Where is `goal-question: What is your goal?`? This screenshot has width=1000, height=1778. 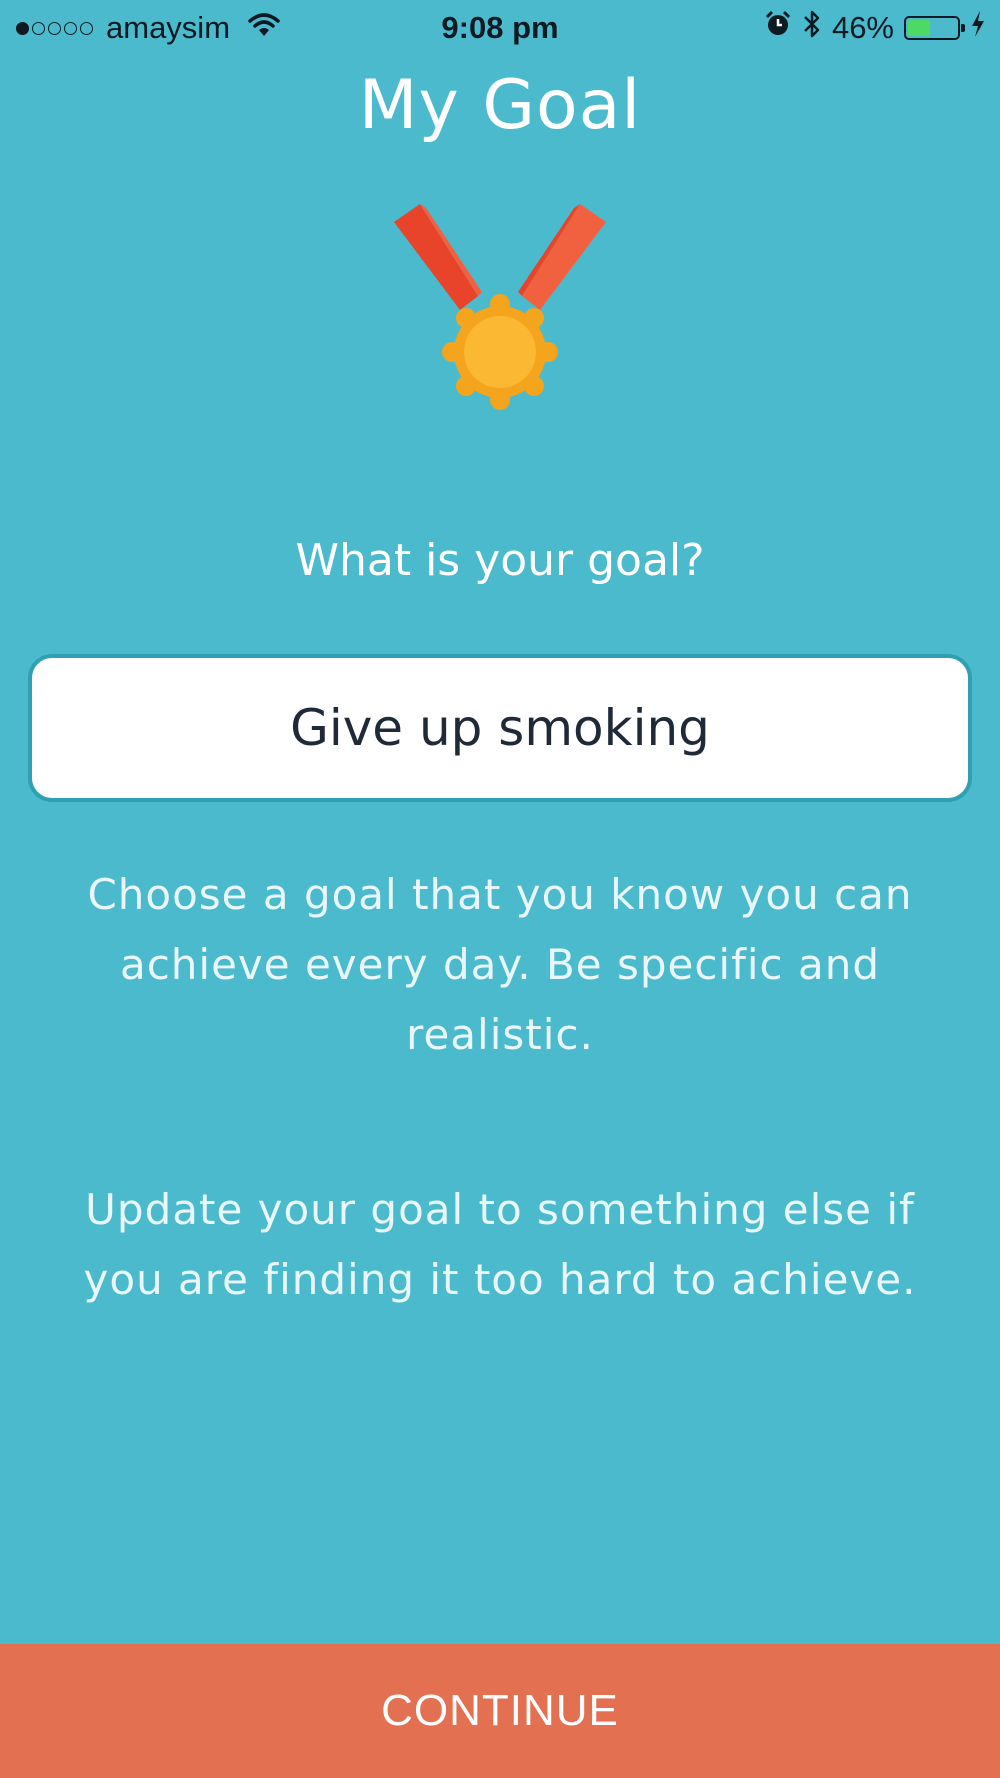
goal-question: What is your goal? is located at coordinates (500, 560).